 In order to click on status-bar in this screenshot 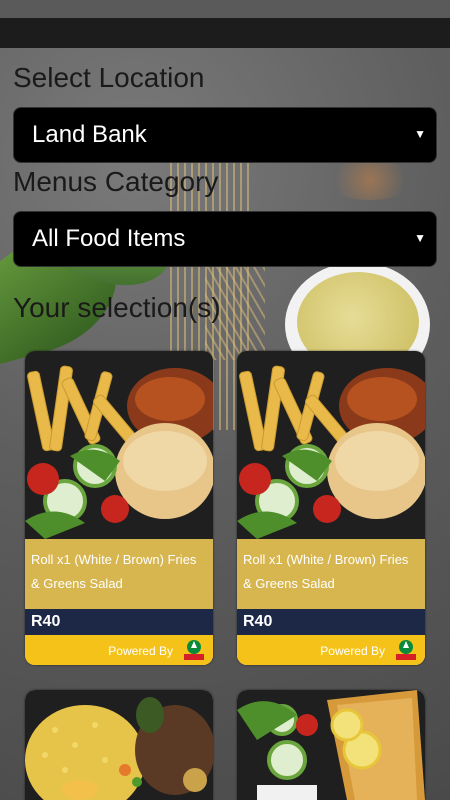, I will do `click(225, 9)`.